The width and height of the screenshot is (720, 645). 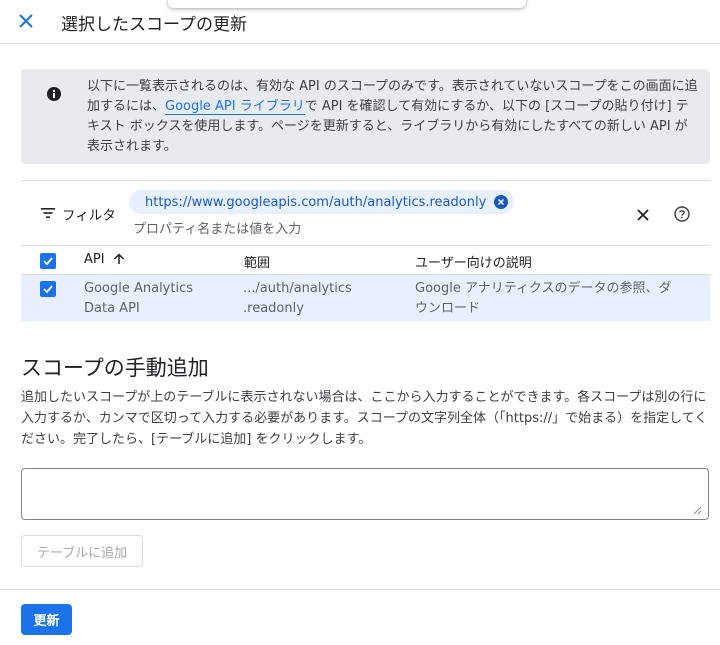 I want to click on help-button, so click(x=682, y=214).